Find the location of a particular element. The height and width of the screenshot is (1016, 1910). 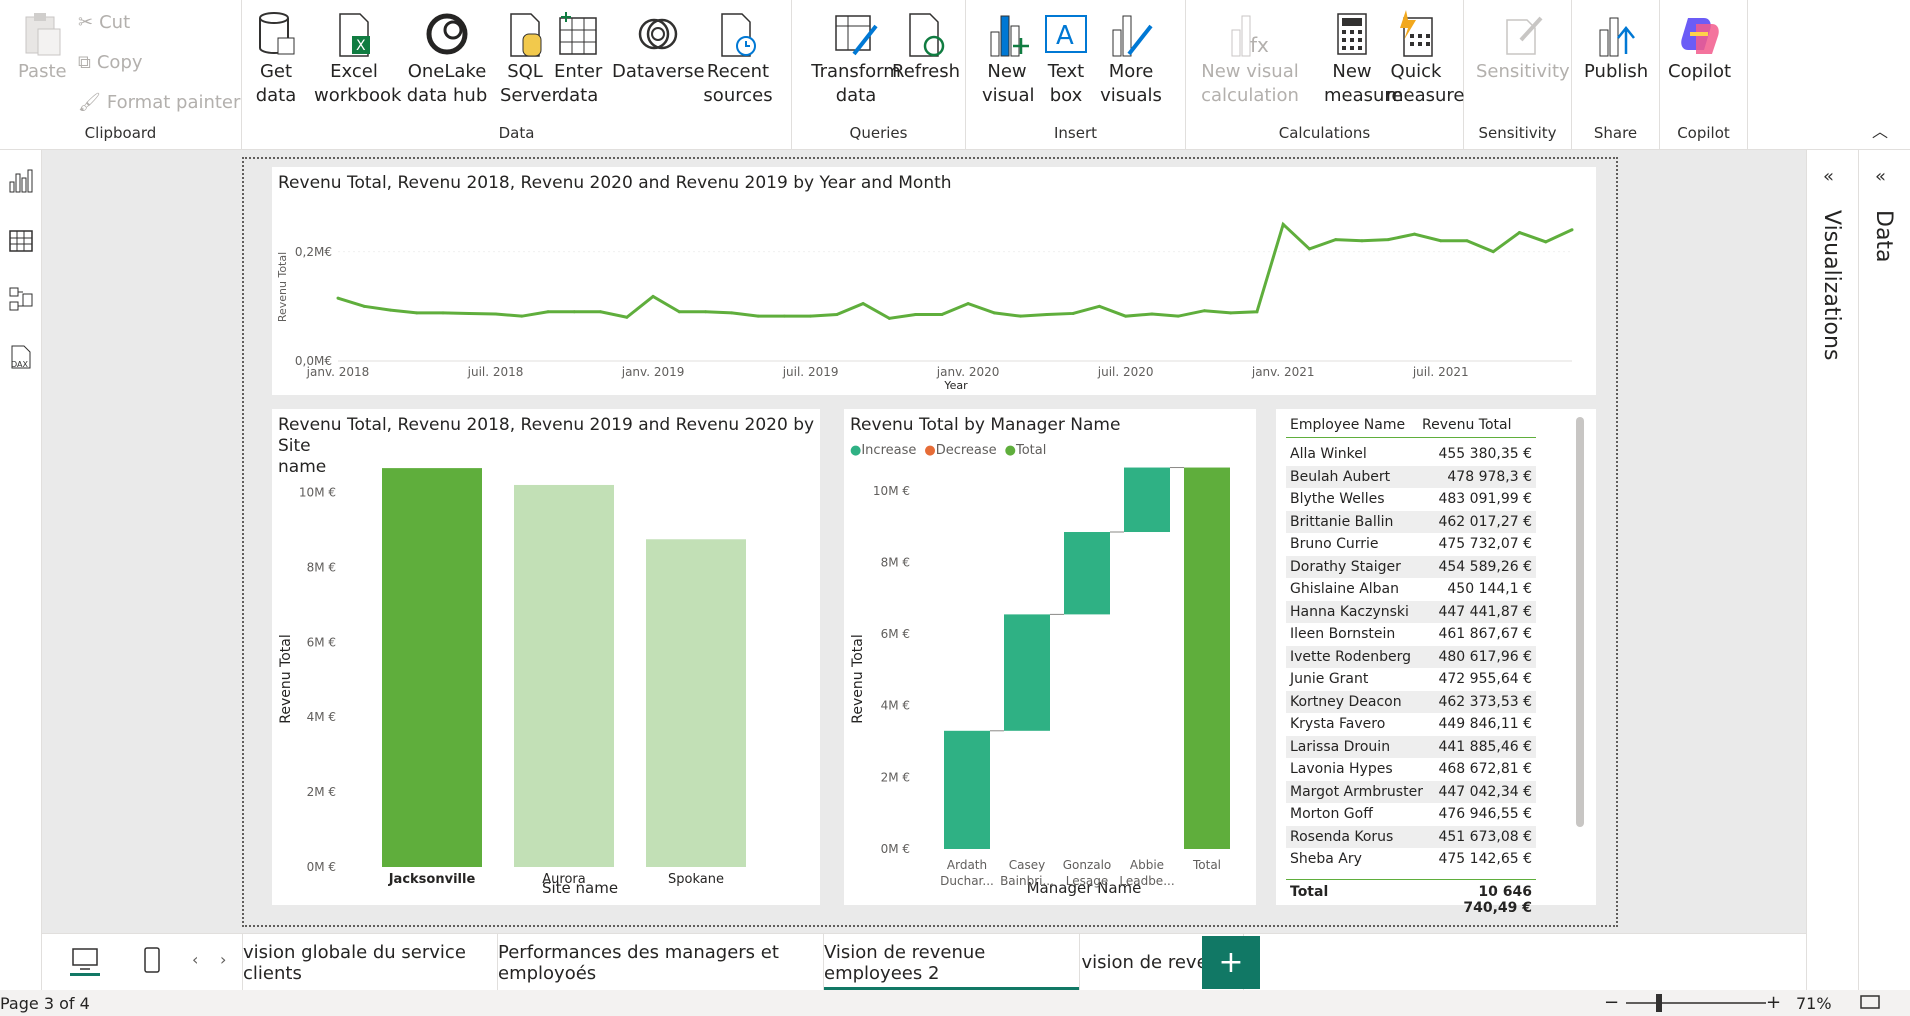

publish-button: Publish is located at coordinates (1616, 46).